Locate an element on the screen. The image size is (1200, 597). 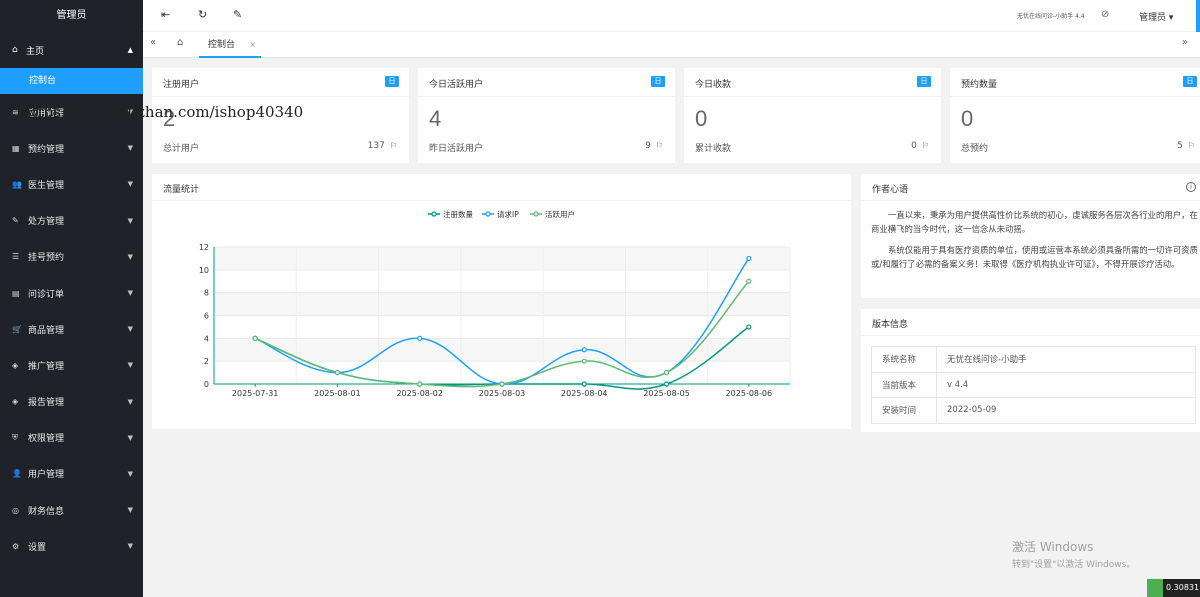
sidebar-item-label: 用户管理 is located at coordinates (46, 475).